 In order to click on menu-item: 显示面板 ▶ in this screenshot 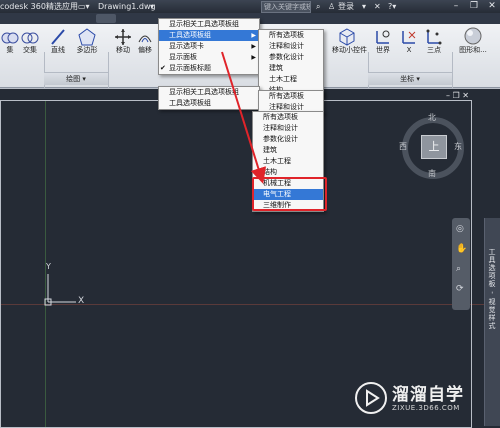, I will do `click(209, 57)`.